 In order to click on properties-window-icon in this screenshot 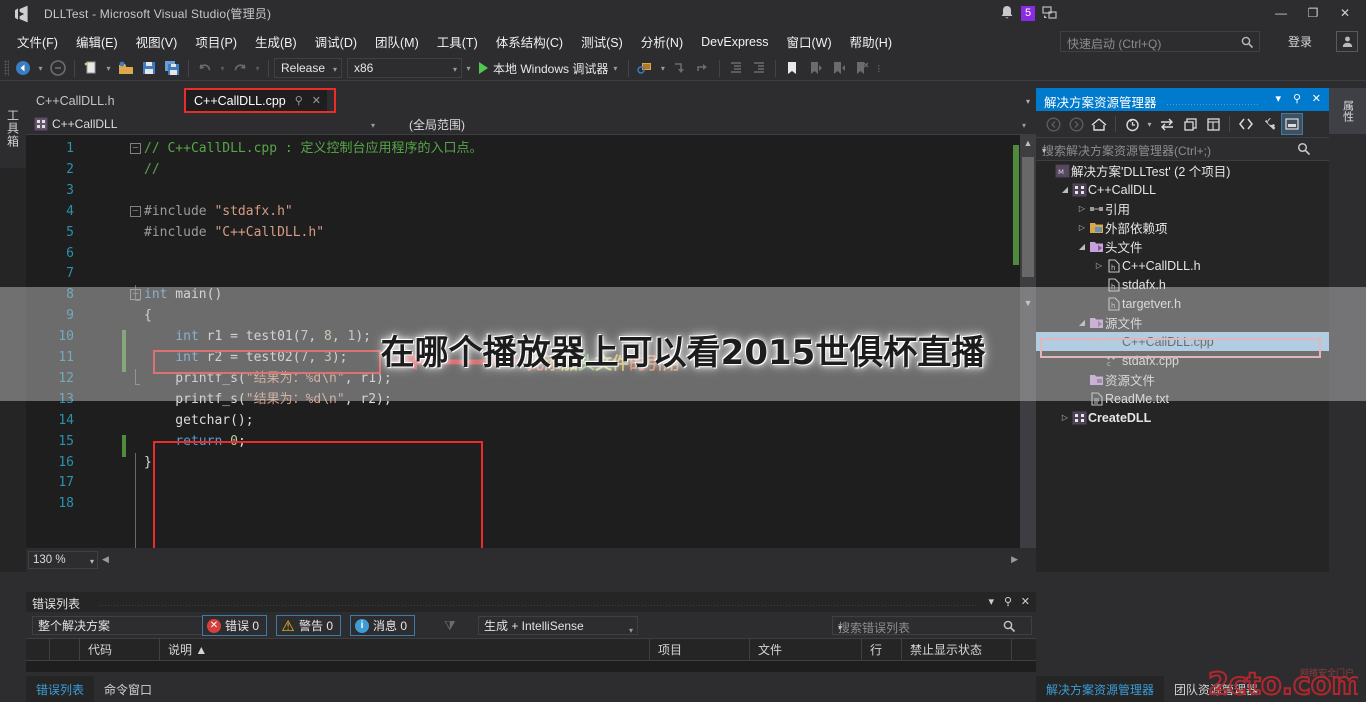, I will do `click(1213, 124)`.